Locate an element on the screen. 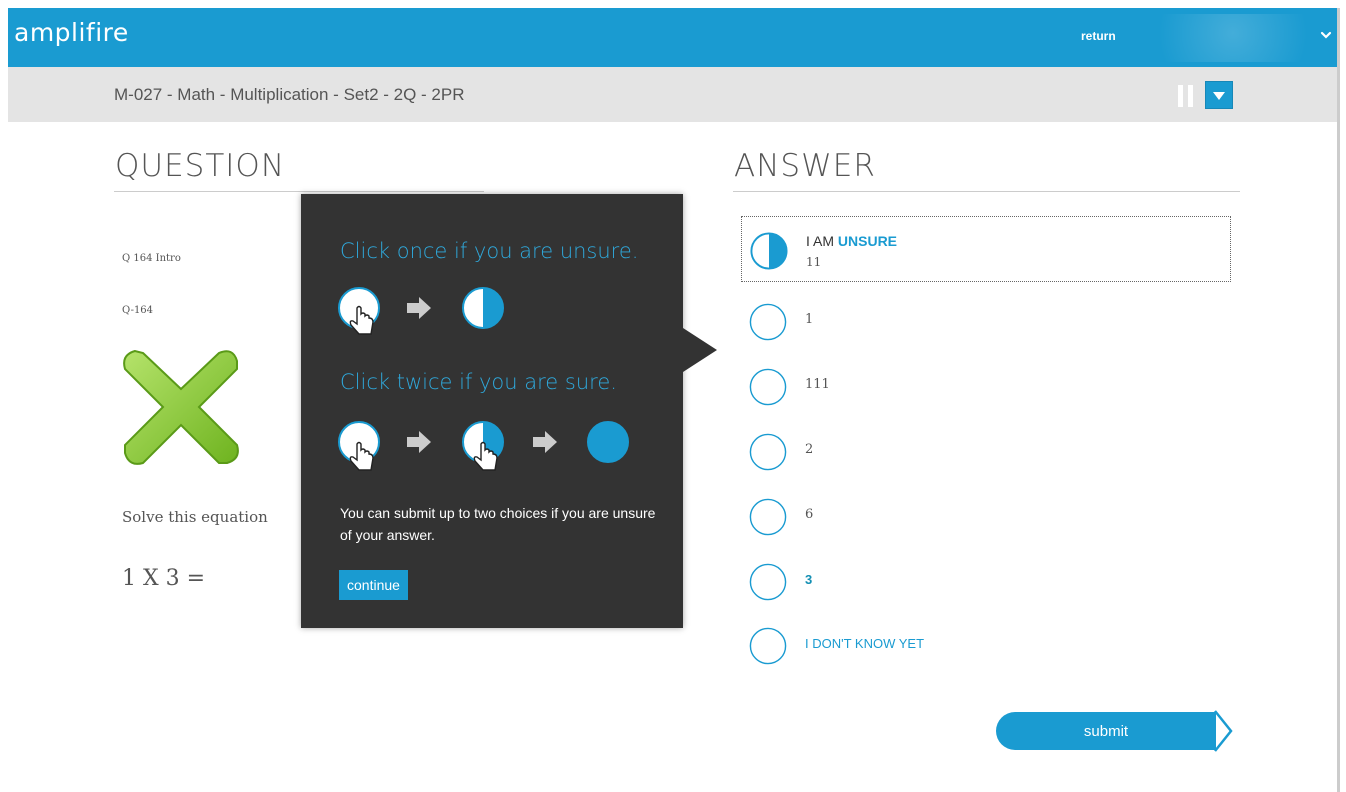  question-equation: 1 X 3 = is located at coordinates (164, 578).